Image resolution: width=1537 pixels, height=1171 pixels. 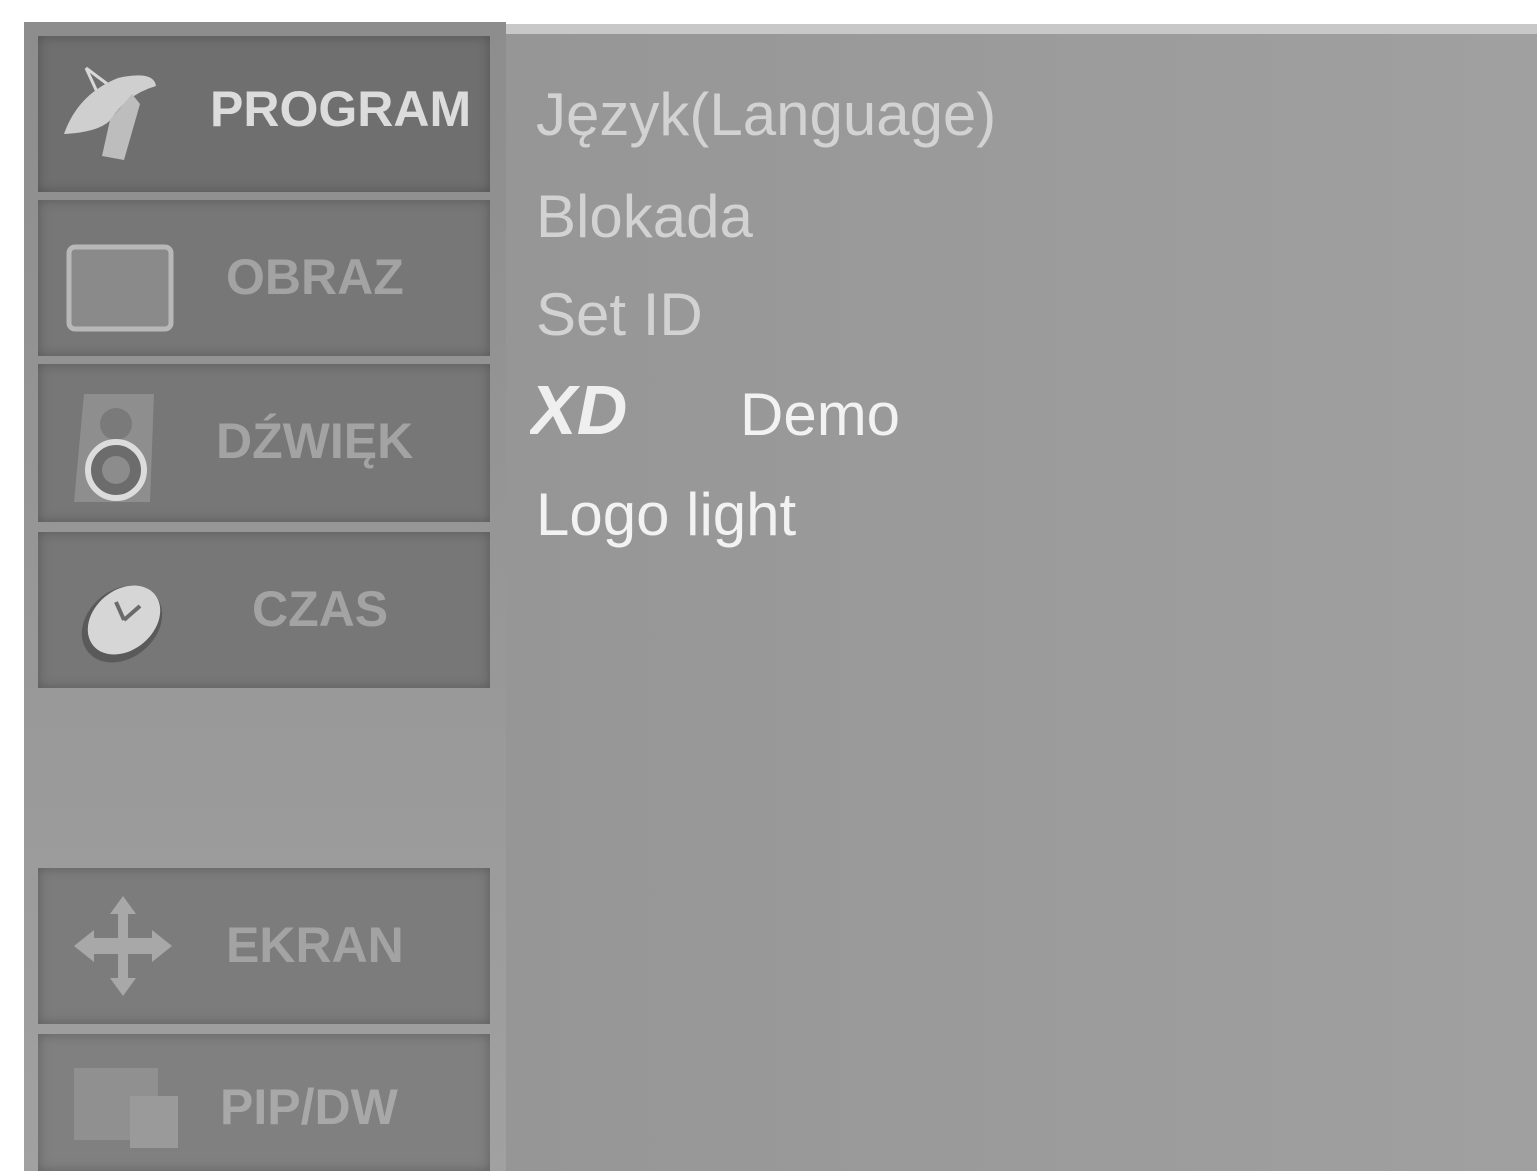 I want to click on menu-item-label: OBRAZ, so click(x=315, y=277).